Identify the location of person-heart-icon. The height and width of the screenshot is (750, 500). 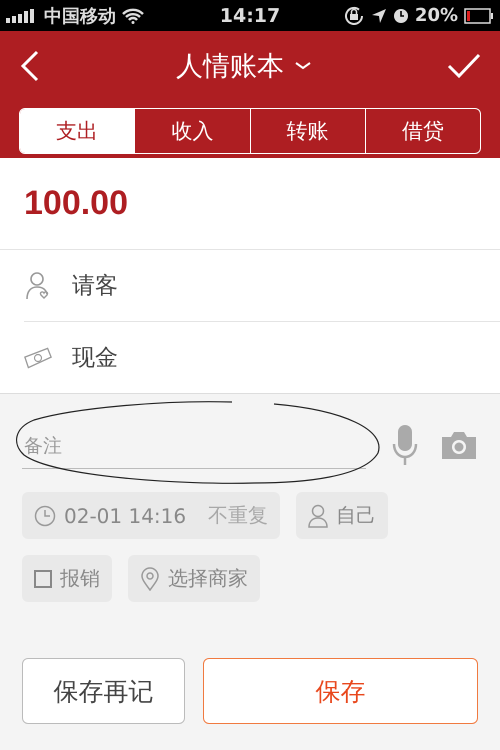
(38, 285).